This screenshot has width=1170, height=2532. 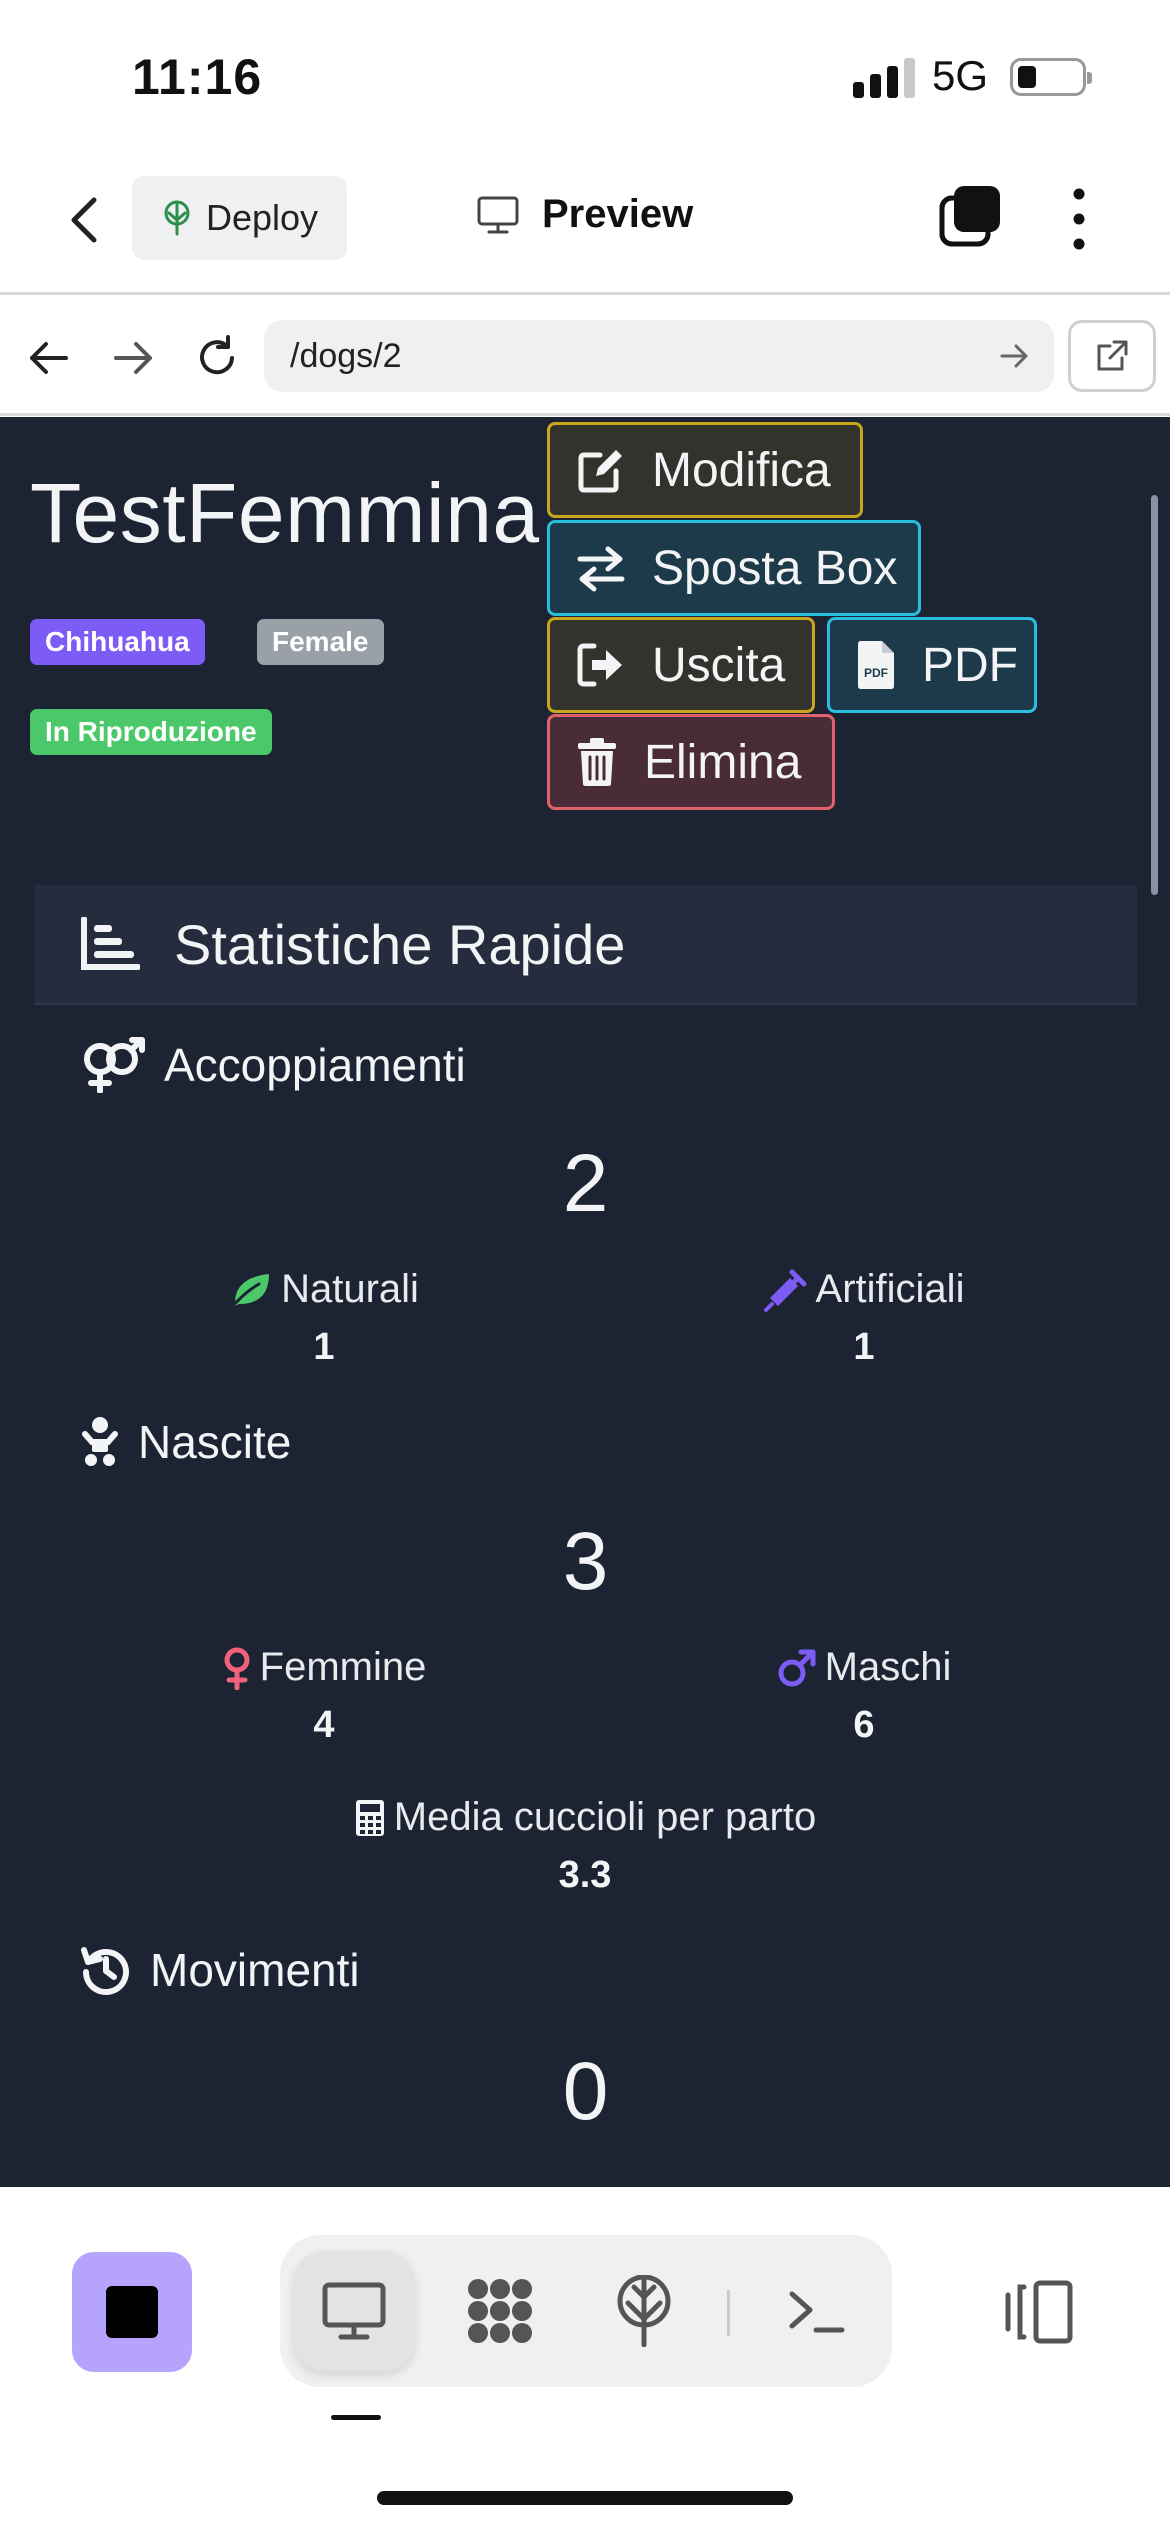 I want to click on file-pdf-icon: PDF, so click(x=876, y=665).